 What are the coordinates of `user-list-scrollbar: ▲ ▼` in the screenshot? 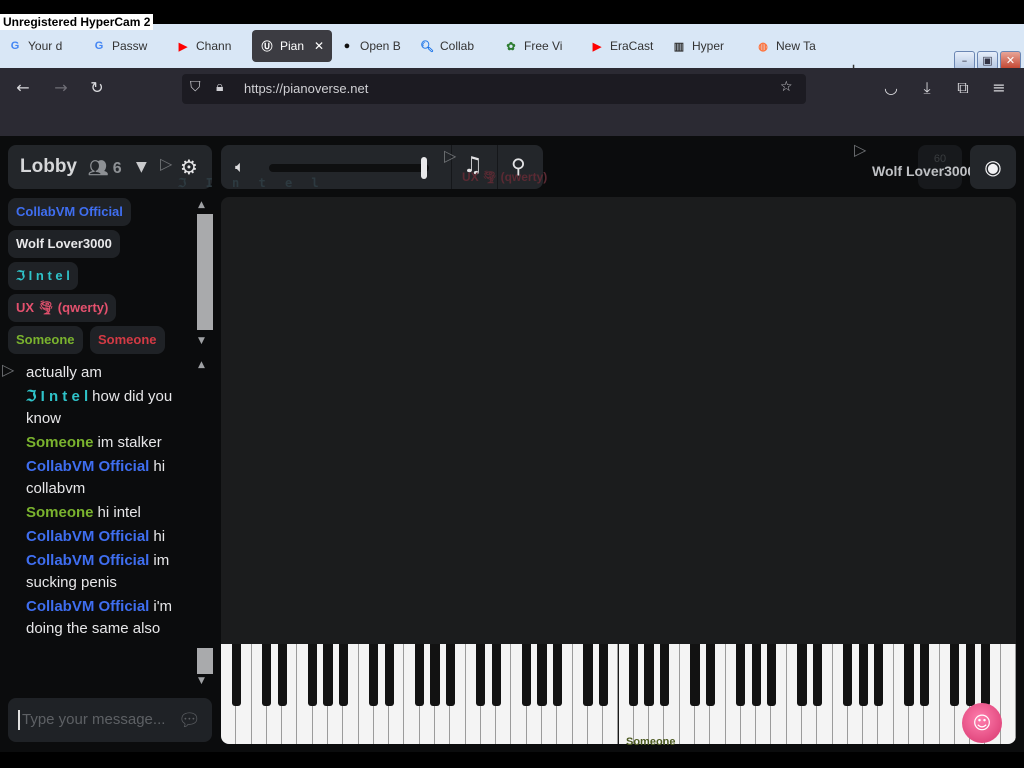 It's located at (204, 274).